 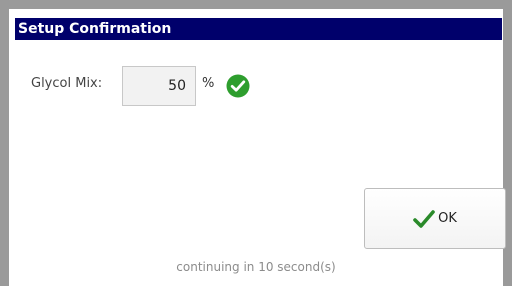 I want to click on countdown-status: continuing in 10 second(s), so click(x=256, y=267).